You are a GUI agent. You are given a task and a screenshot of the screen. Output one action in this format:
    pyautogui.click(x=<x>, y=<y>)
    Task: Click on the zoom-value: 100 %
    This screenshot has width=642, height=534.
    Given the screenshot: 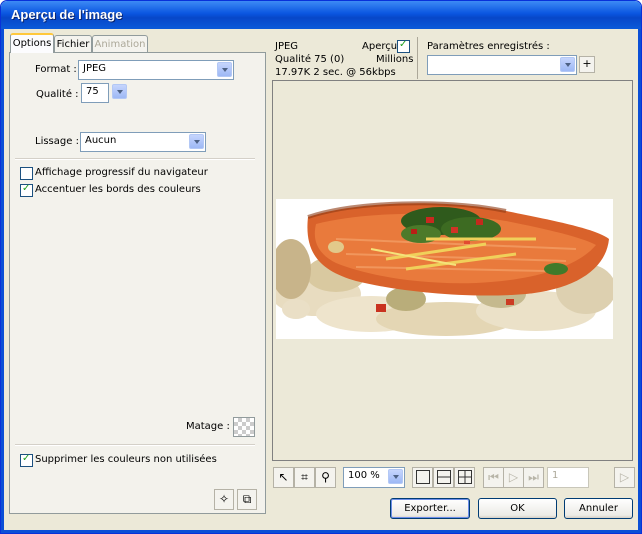 What is the action you would take?
    pyautogui.click(x=364, y=475)
    